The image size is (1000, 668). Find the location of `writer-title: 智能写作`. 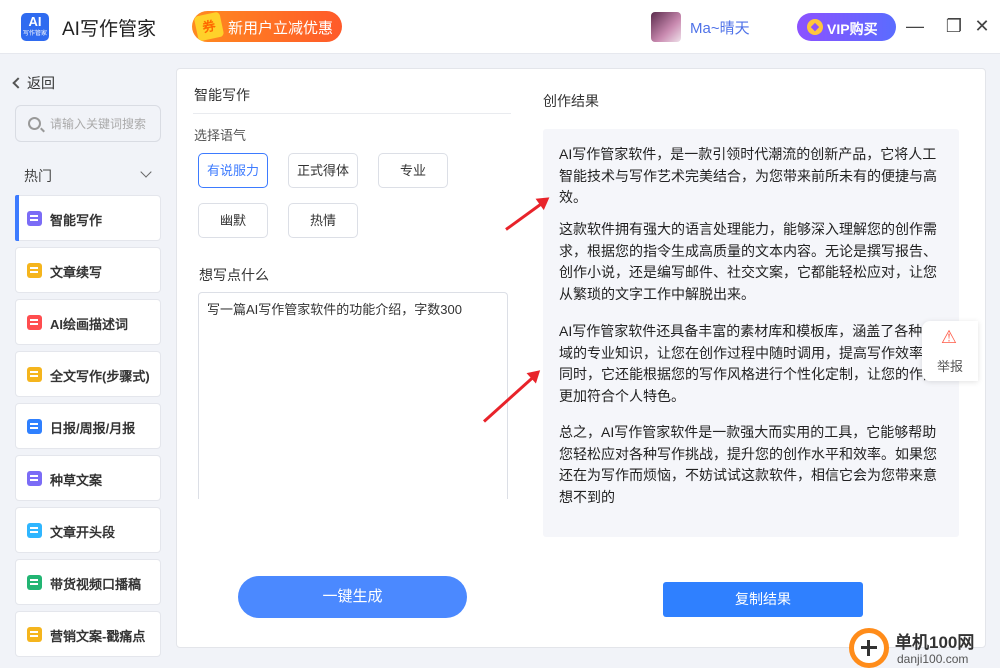

writer-title: 智能写作 is located at coordinates (222, 95).